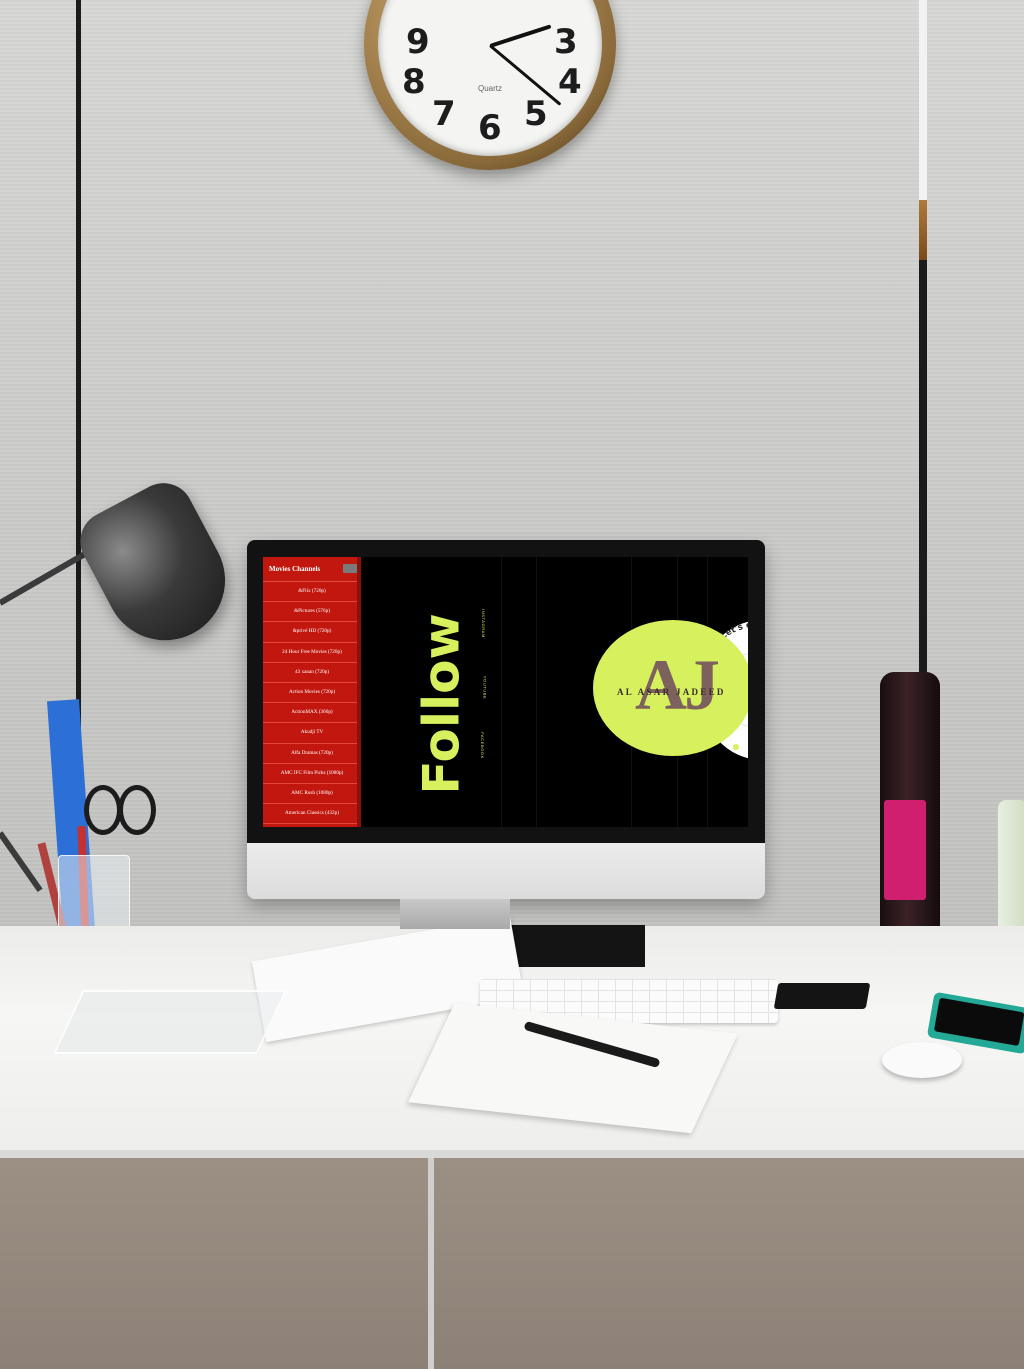 The height and width of the screenshot is (1369, 1024). Describe the element at coordinates (483, 623) in the screenshot. I see `instagram-link: INSTAGRAM` at that location.